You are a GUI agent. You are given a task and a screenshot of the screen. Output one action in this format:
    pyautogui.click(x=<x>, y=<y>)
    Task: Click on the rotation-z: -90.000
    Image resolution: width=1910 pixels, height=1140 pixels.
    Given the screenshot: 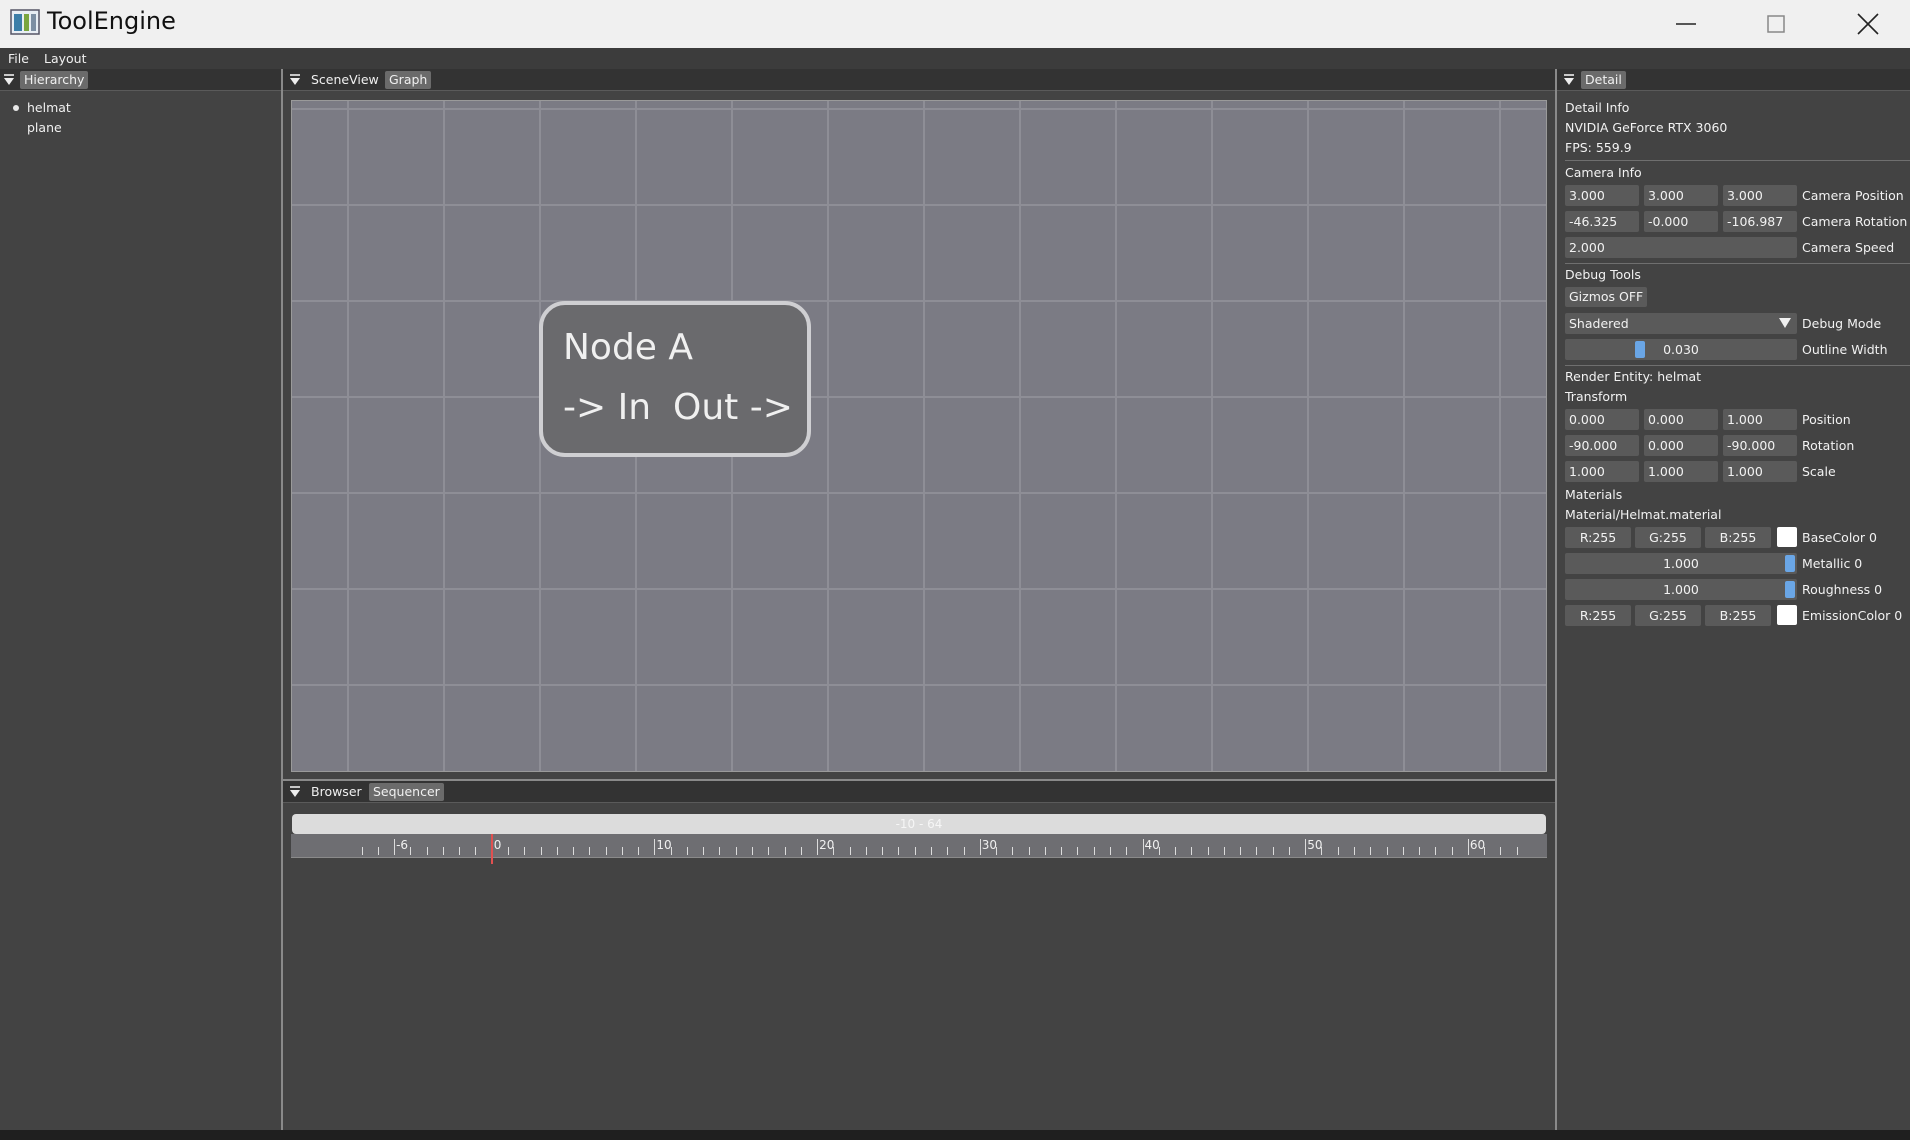 What is the action you would take?
    pyautogui.click(x=1760, y=445)
    